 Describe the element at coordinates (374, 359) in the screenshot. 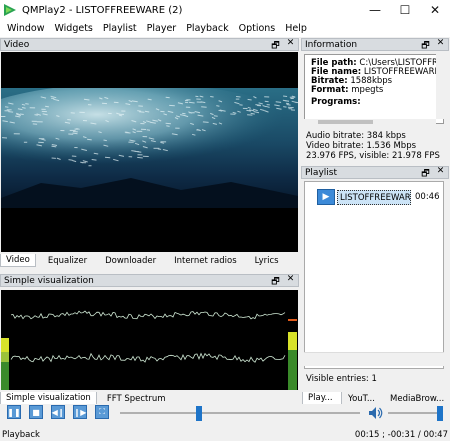

I see `playlist-horizontal-scrollbar` at that location.